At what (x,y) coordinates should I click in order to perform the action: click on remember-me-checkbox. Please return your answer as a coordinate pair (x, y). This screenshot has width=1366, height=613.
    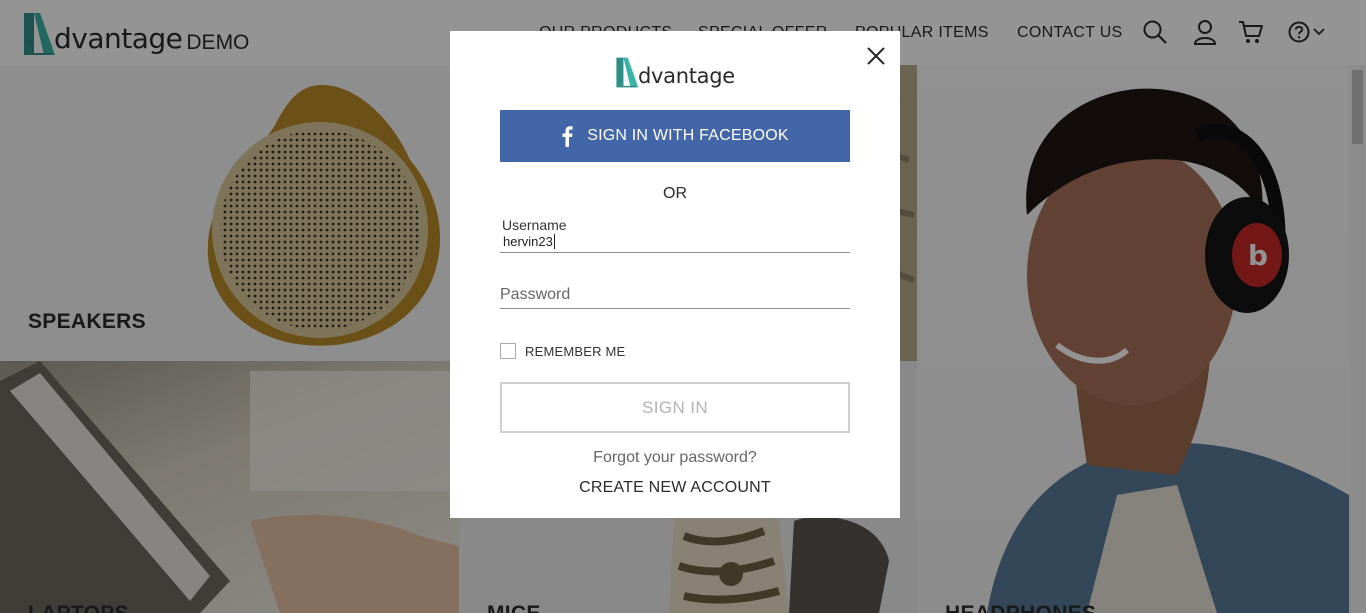
    Looking at the image, I should click on (508, 351).